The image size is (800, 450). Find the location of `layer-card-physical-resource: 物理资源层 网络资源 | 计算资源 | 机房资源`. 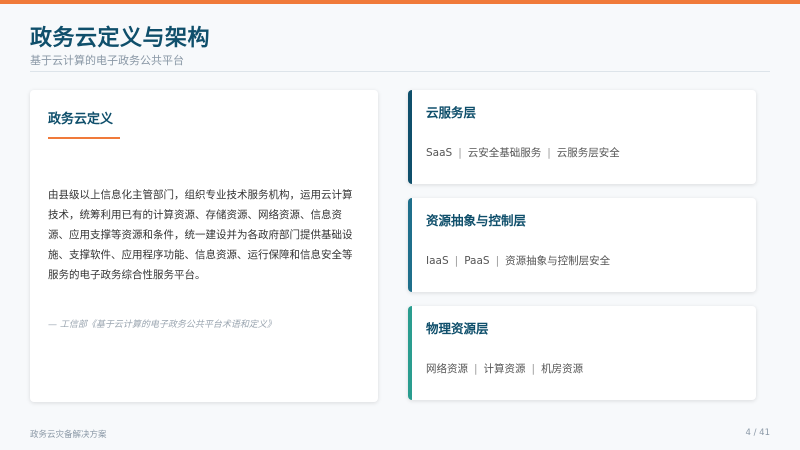

layer-card-physical-resource: 物理资源层 网络资源 | 计算资源 | 机房资源 is located at coordinates (582, 353).